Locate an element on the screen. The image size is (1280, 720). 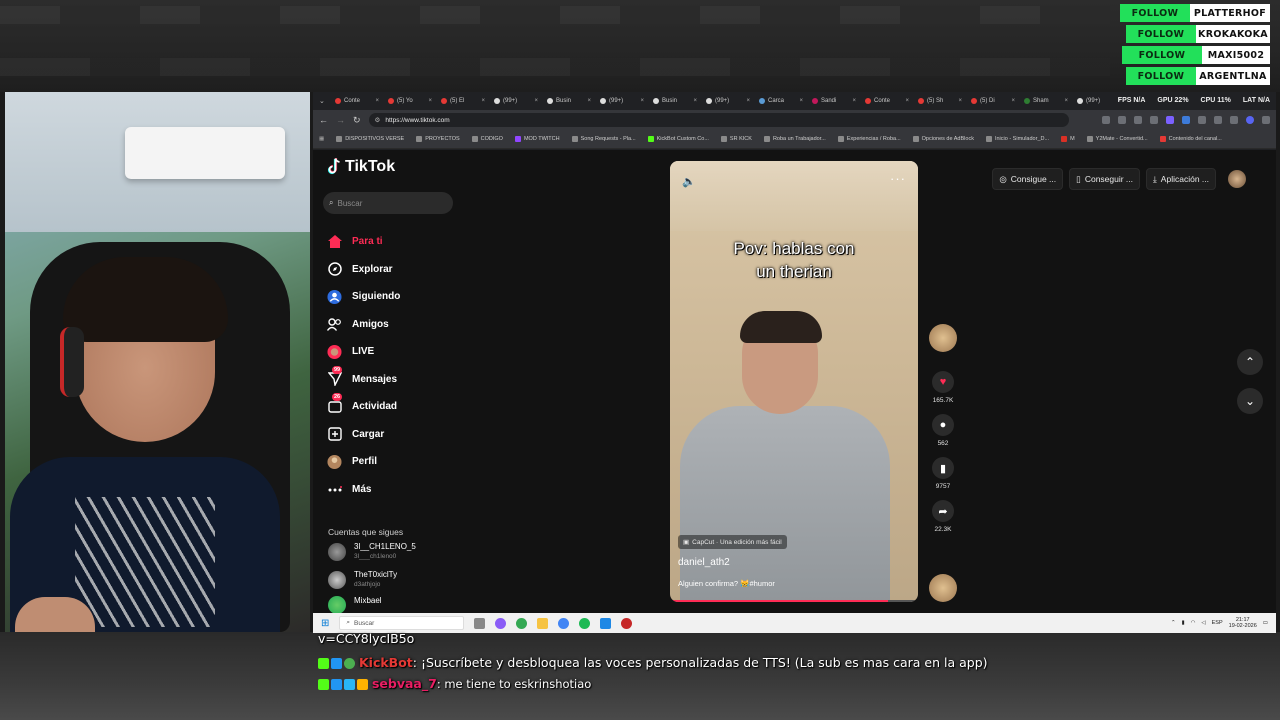
site-info-icon: ⚙ is located at coordinates (378, 120).